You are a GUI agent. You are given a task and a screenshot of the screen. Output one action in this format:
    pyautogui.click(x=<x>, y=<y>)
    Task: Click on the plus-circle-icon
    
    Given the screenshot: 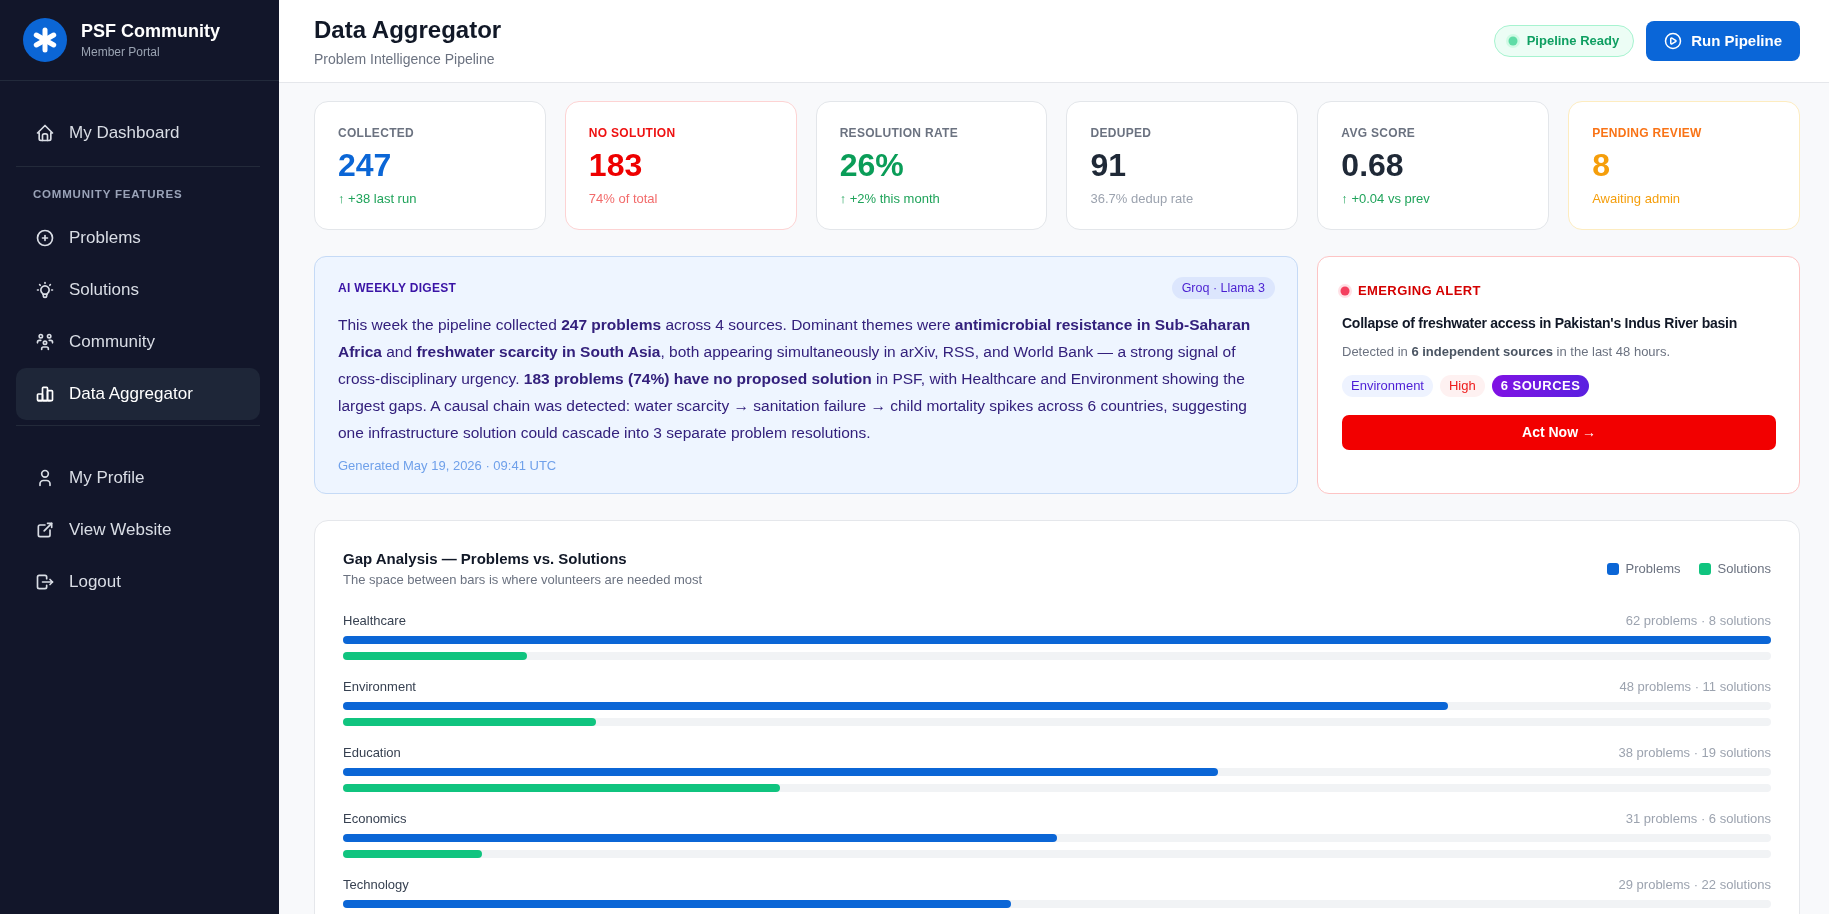 What is the action you would take?
    pyautogui.click(x=45, y=238)
    